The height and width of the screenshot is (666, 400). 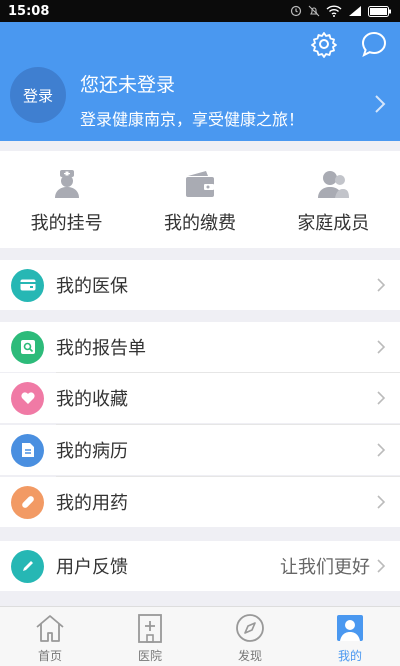 I want to click on my-payments-button: 我的缴费, so click(x=199, y=199).